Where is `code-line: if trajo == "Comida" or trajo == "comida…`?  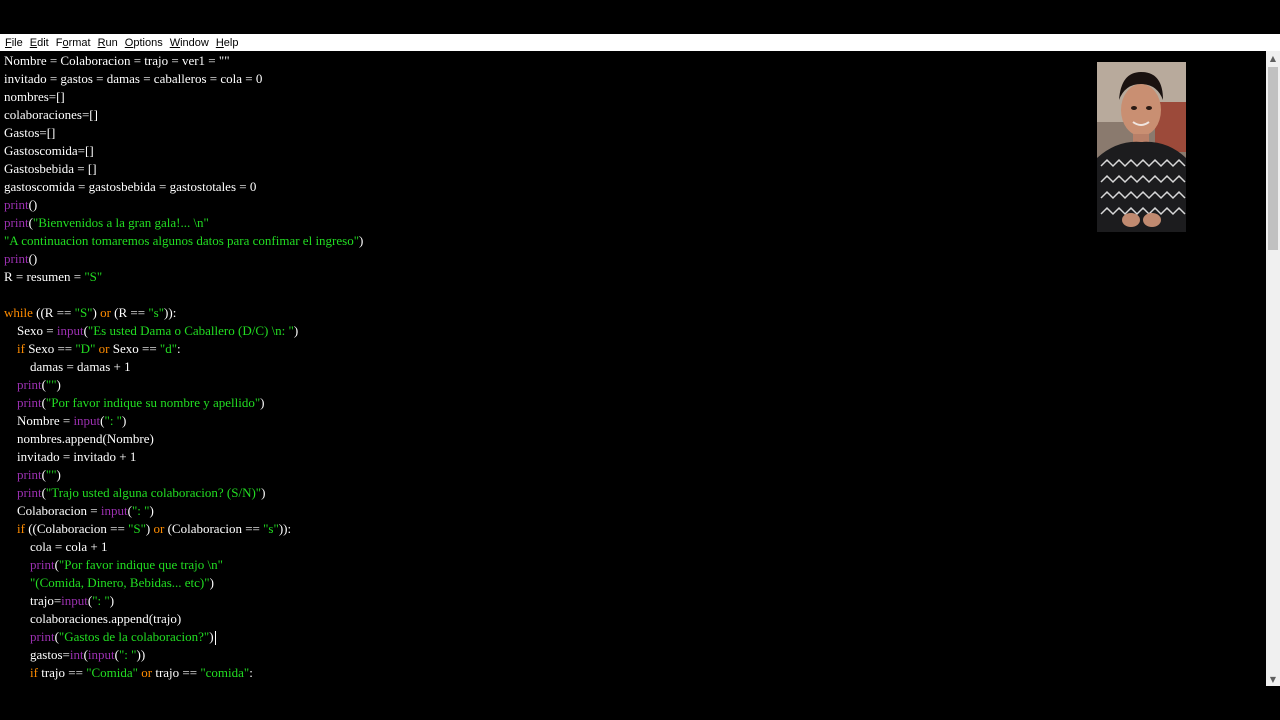 code-line: if trajo == "Comida" or trajo == "comida… is located at coordinates (128, 673).